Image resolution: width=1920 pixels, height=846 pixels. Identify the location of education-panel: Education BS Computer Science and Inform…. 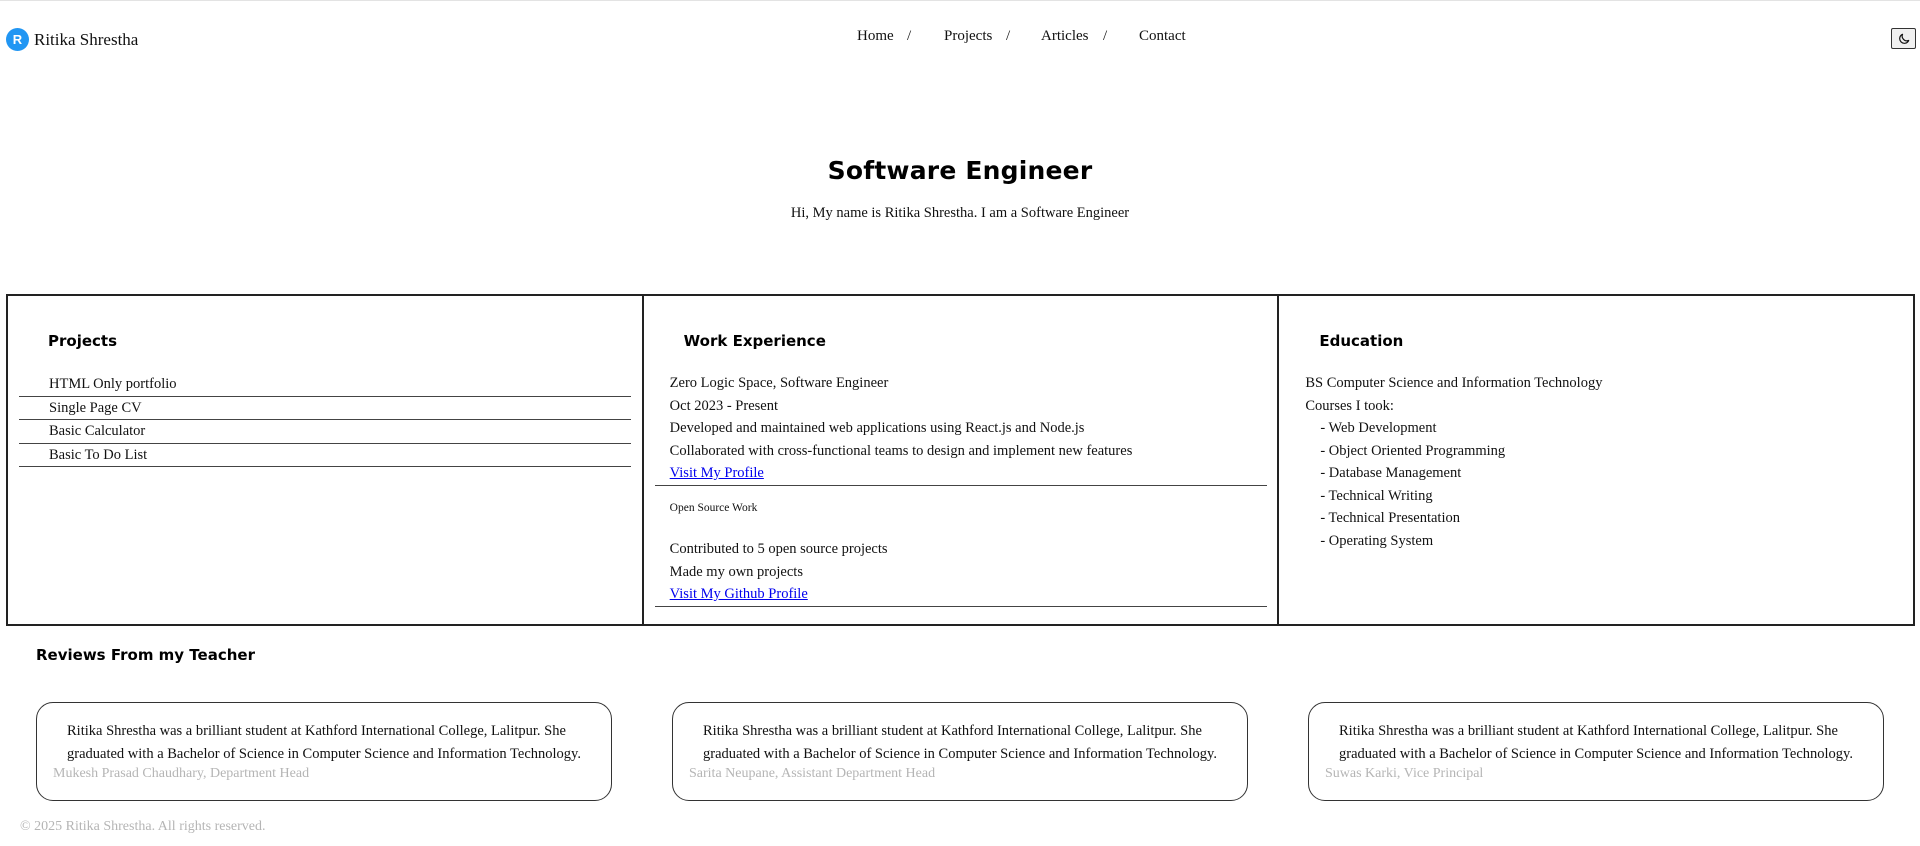
(1597, 460).